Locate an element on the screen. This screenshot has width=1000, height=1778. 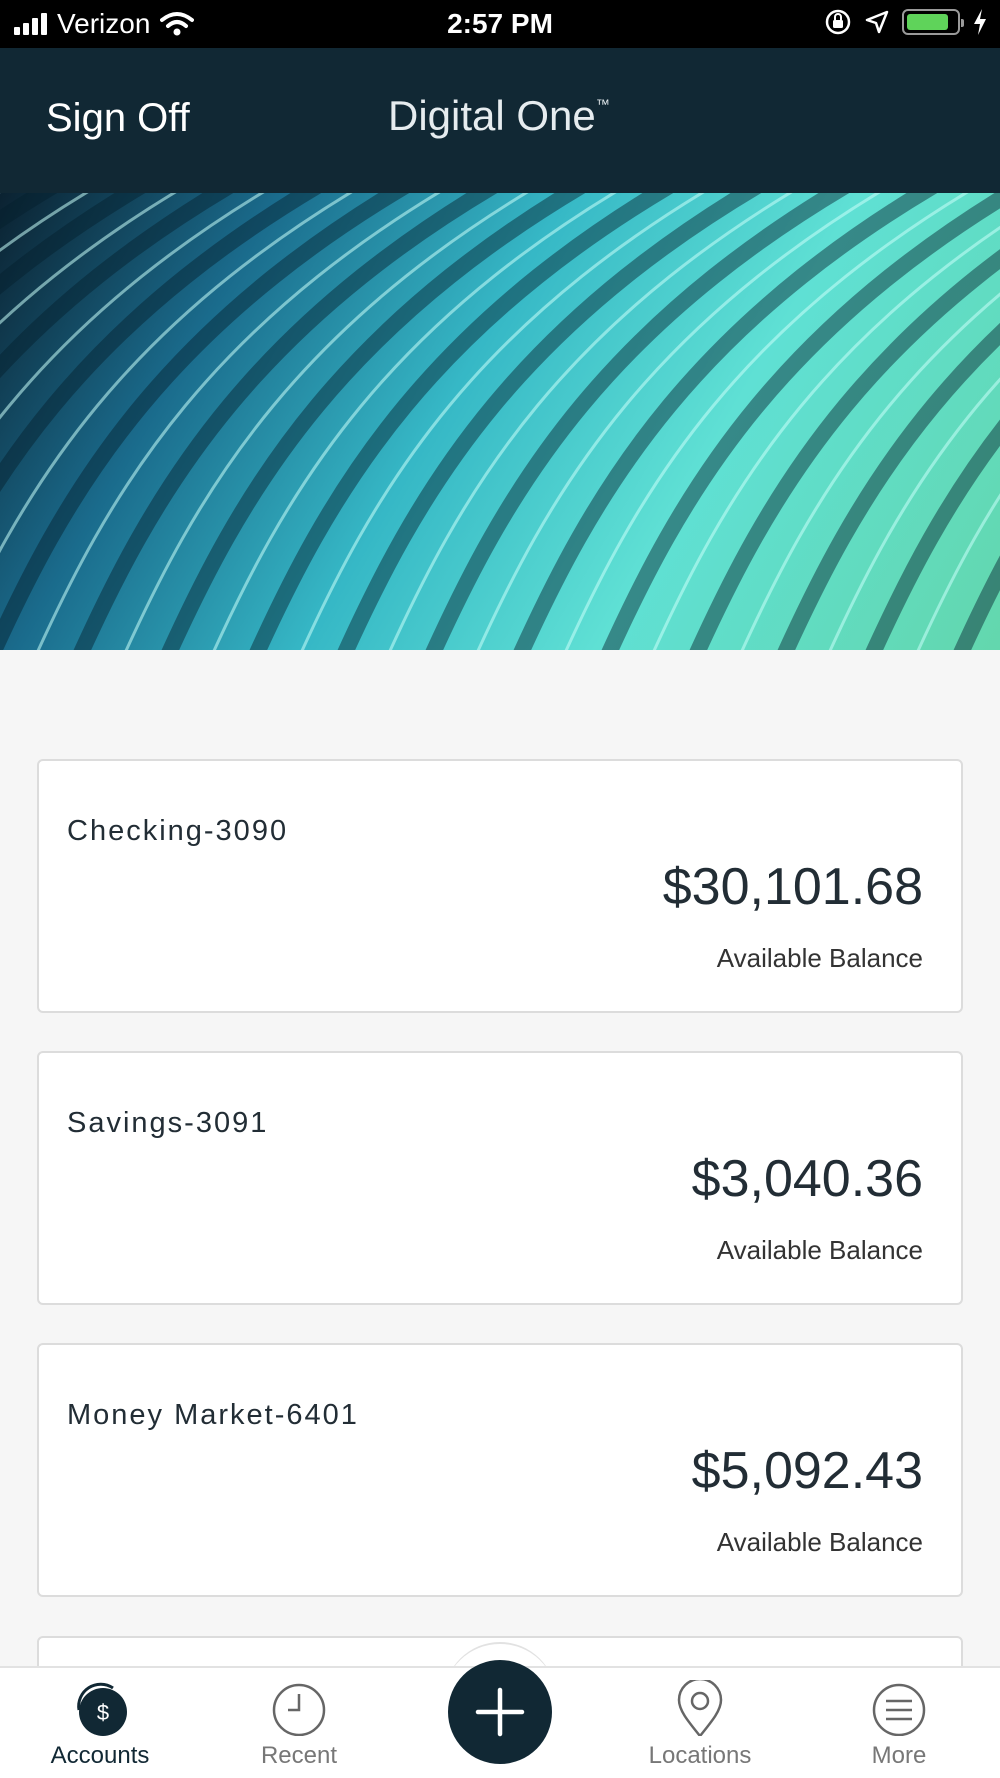
orientation-lock-icon is located at coordinates (838, 22).